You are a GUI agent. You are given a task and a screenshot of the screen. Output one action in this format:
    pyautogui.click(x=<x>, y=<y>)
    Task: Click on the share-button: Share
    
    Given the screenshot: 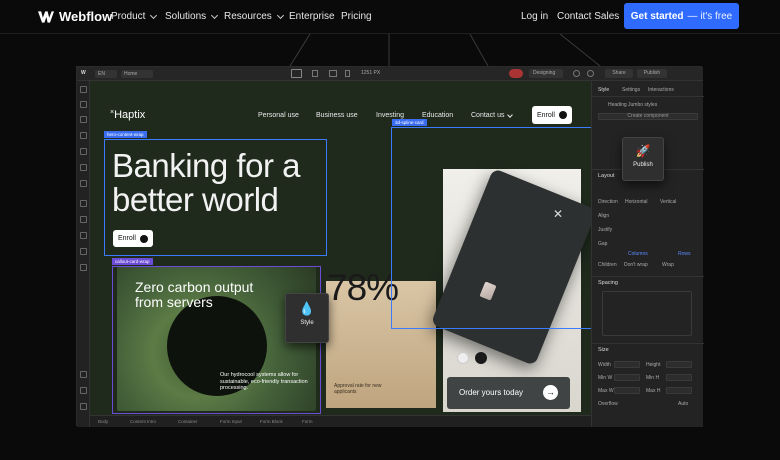 What is the action you would take?
    pyautogui.click(x=619, y=73)
    